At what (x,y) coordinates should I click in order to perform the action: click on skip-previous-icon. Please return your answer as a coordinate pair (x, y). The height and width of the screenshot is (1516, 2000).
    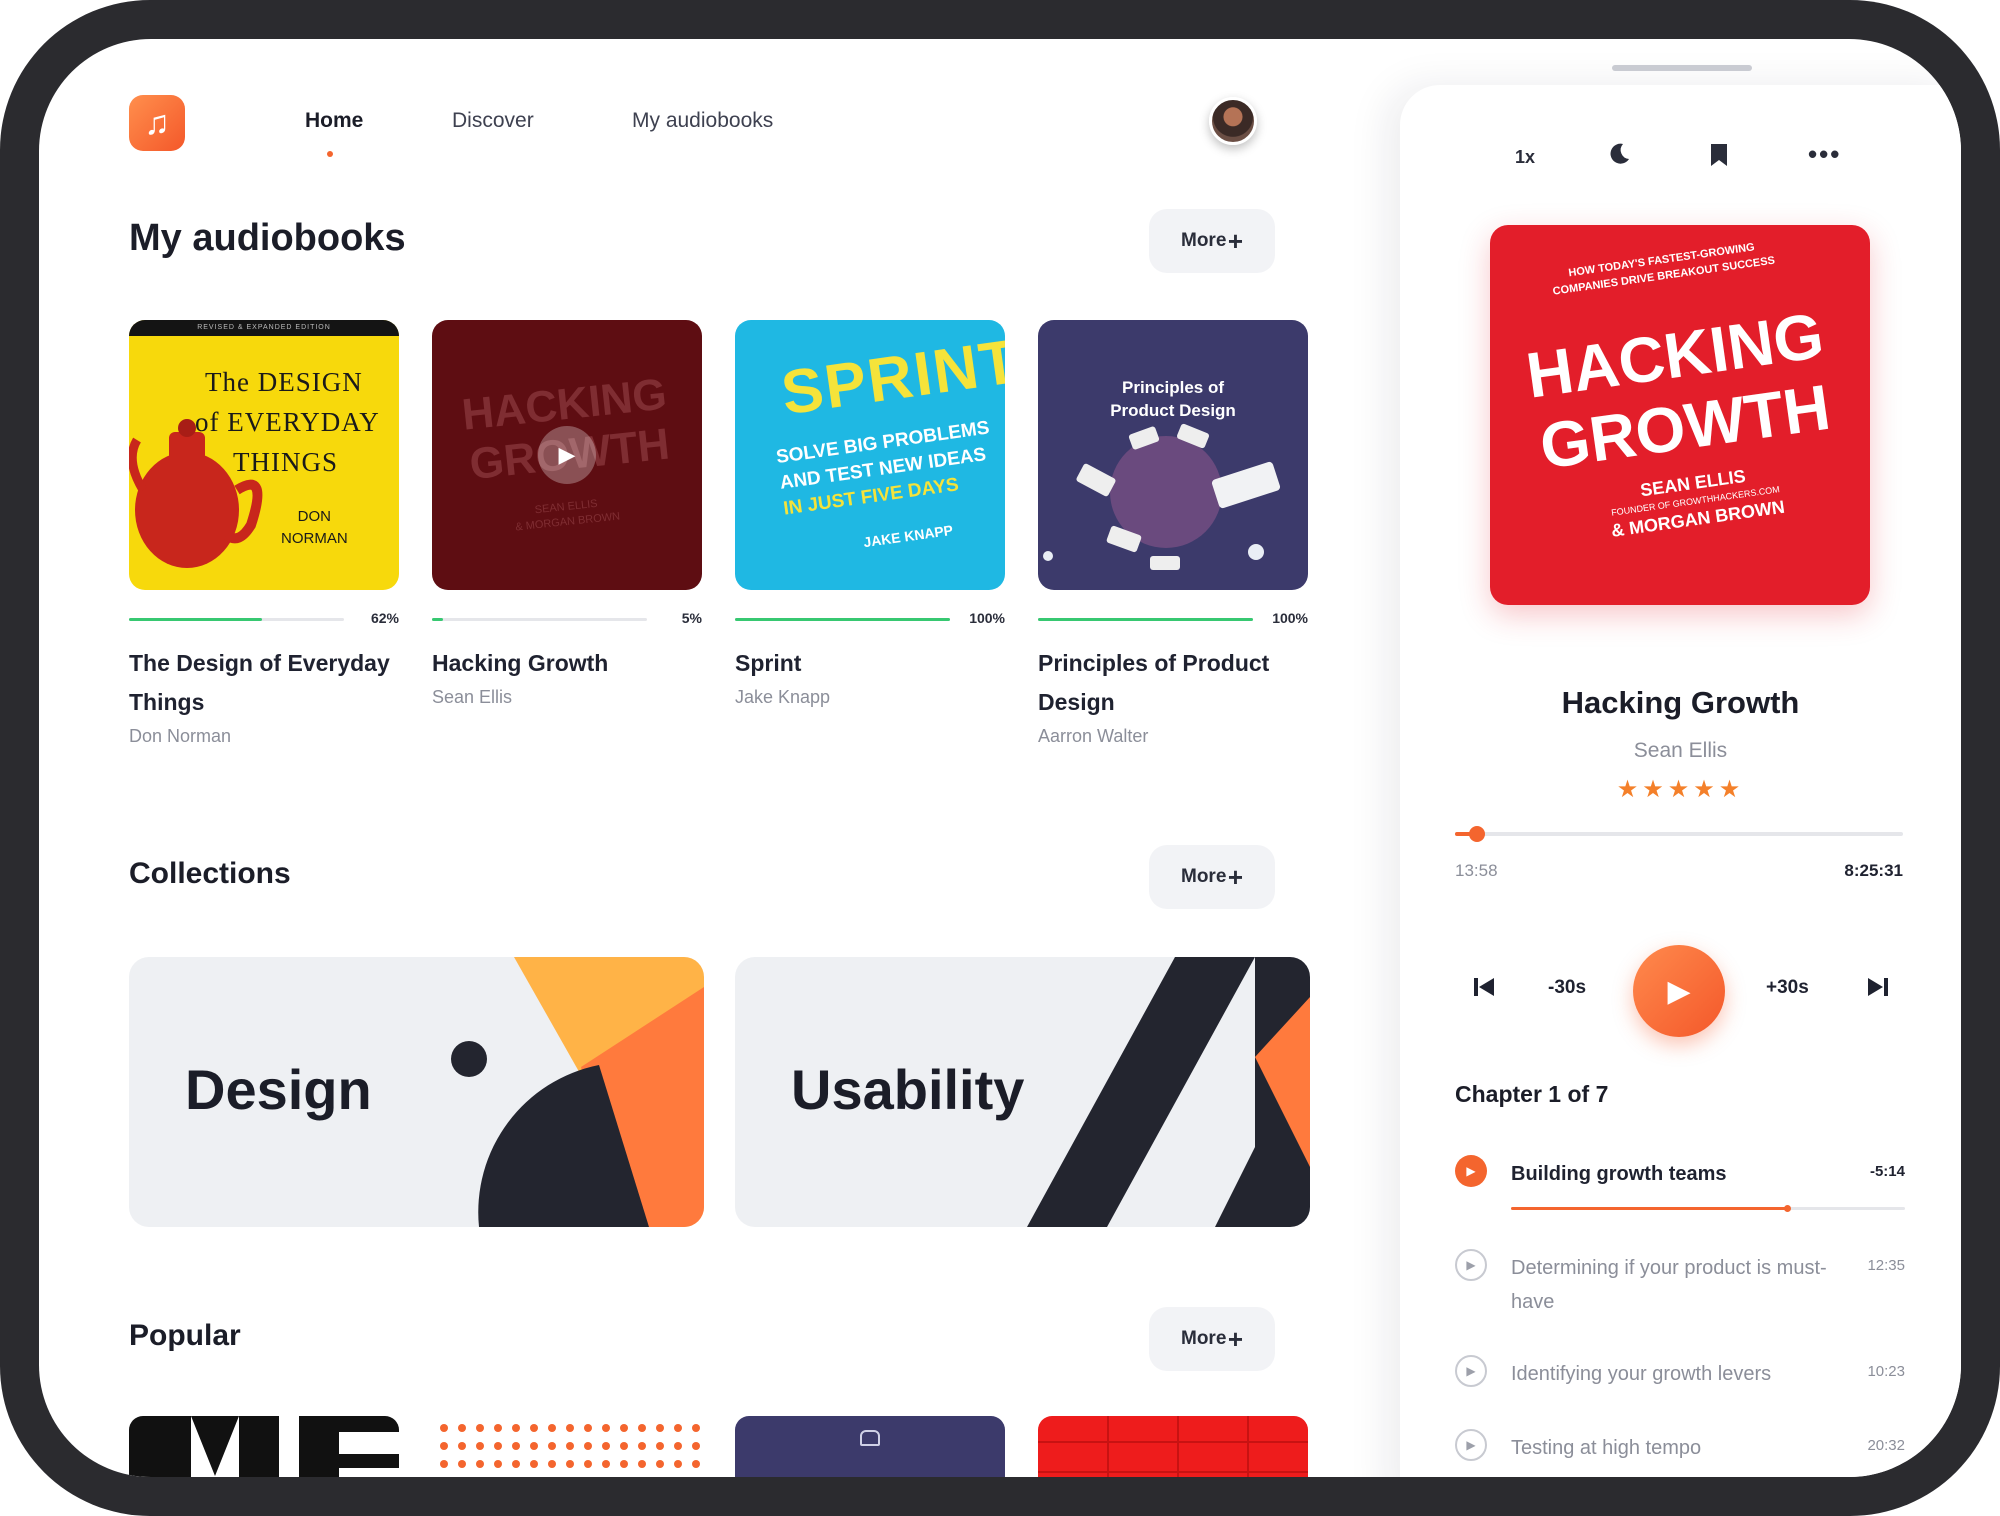
    Looking at the image, I should click on (1484, 989).